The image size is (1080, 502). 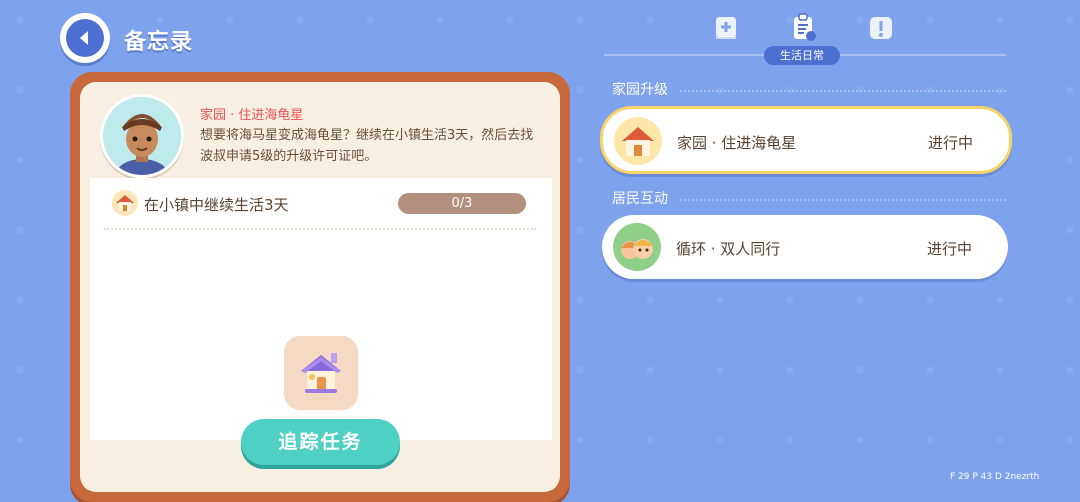 I want to click on back-button, so click(x=85, y=38).